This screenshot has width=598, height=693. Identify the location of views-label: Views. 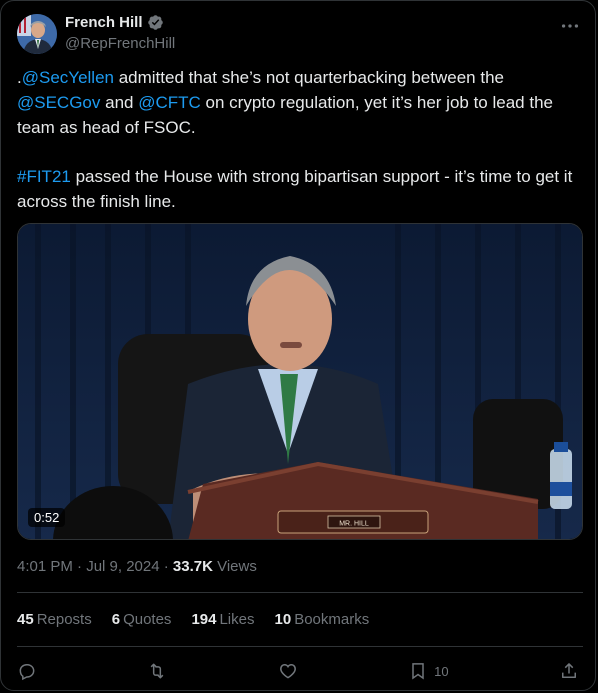
(234, 566).